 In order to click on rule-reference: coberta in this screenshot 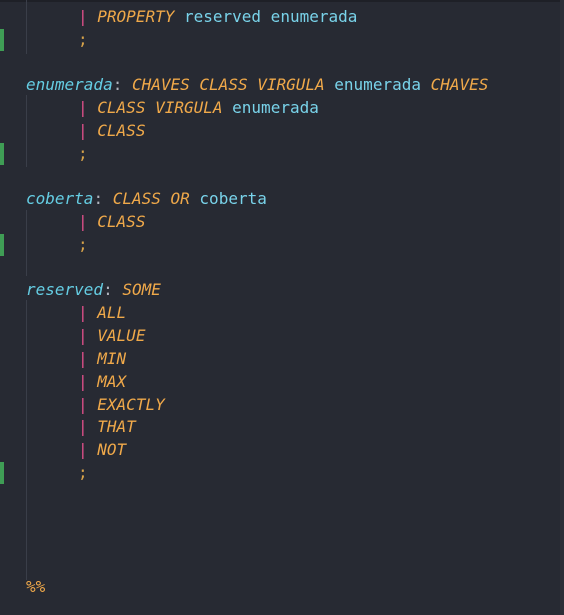, I will do `click(233, 198)`.